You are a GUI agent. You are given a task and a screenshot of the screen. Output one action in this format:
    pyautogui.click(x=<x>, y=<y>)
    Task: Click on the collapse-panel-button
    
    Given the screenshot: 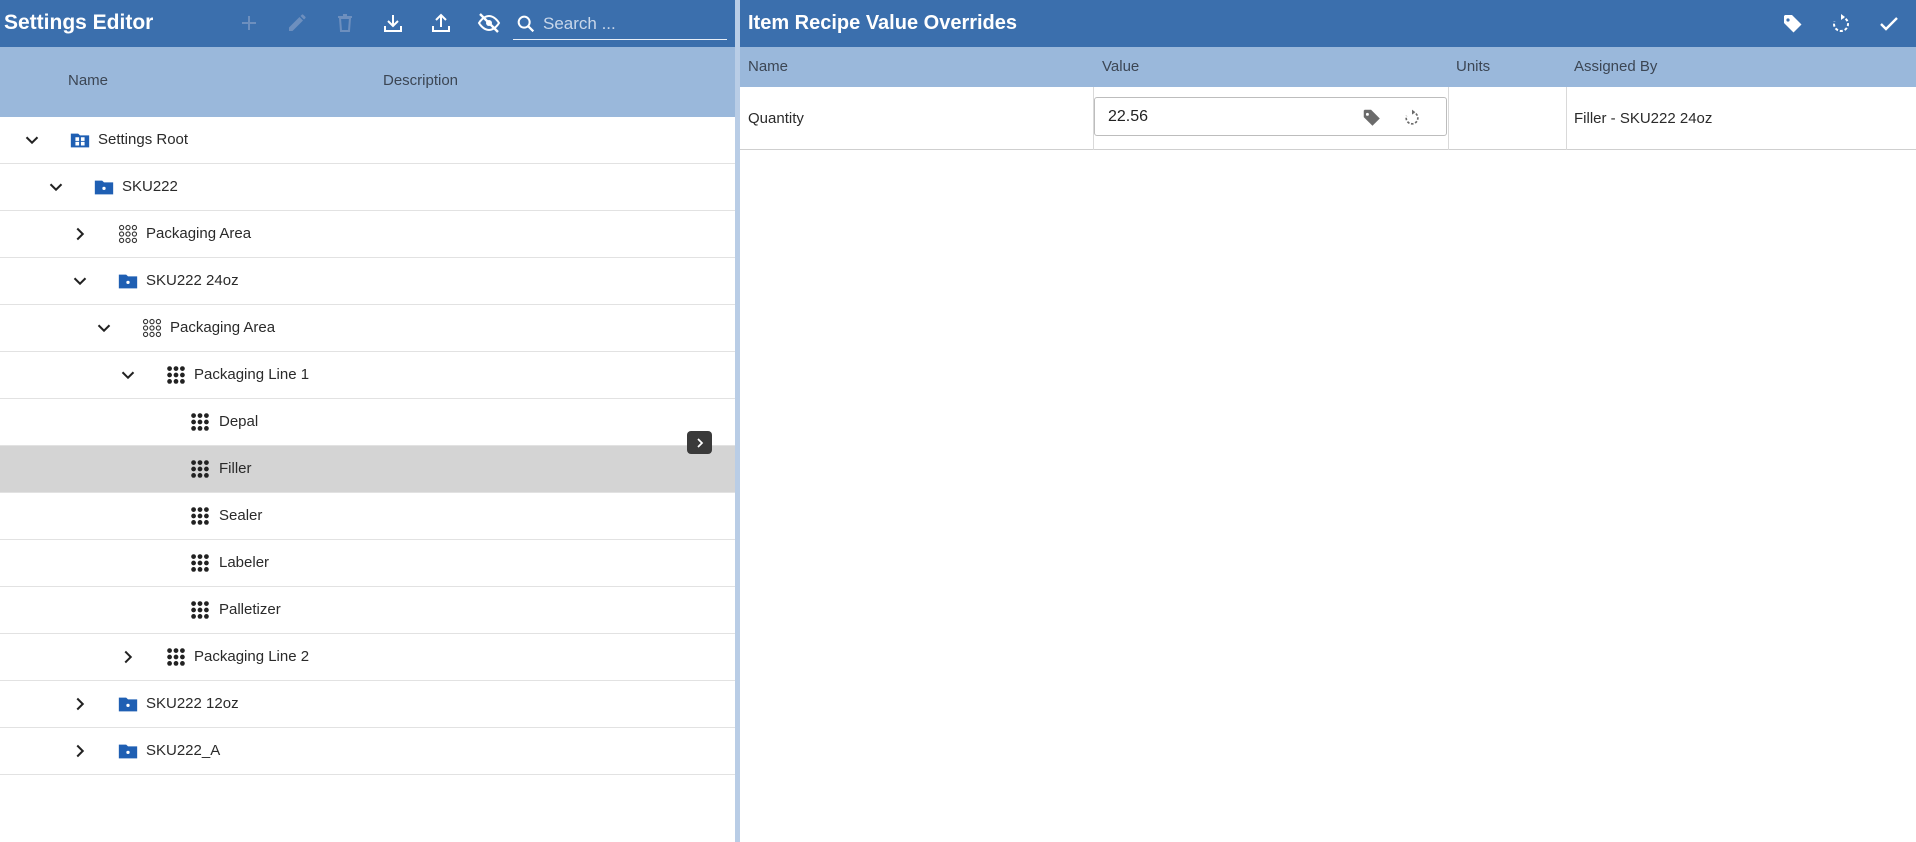 What is the action you would take?
    pyautogui.click(x=699, y=442)
    